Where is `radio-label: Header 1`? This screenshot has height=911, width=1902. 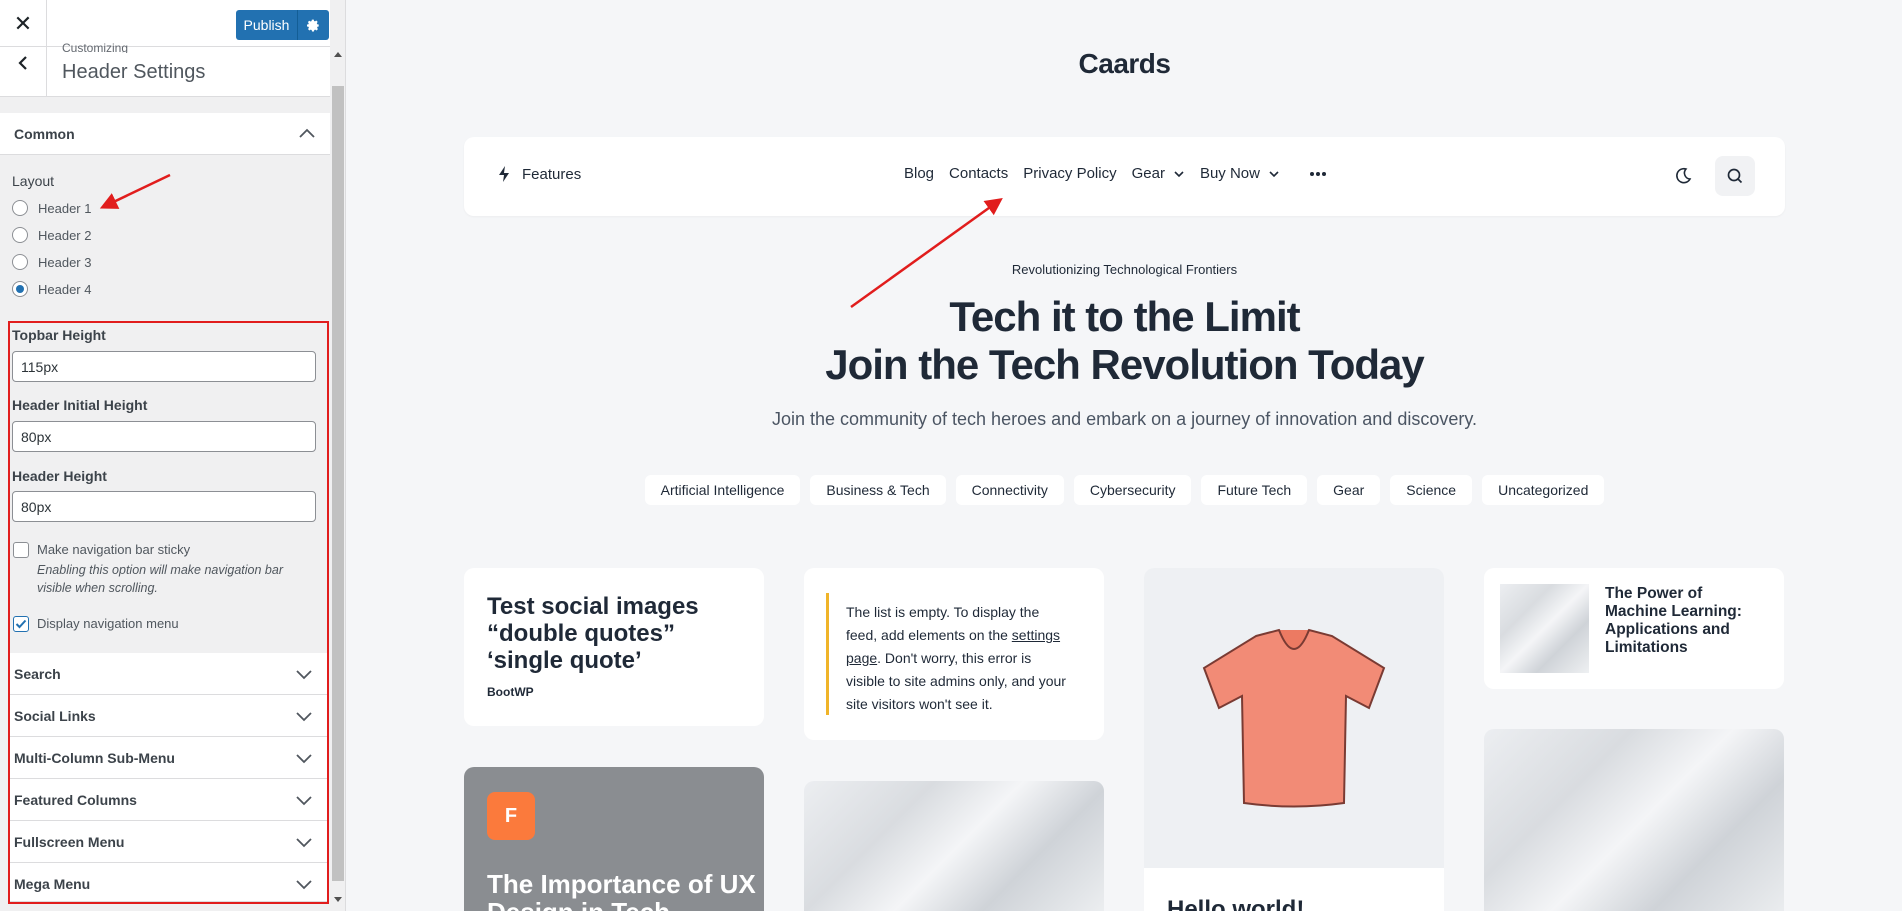 radio-label: Header 1 is located at coordinates (65, 208).